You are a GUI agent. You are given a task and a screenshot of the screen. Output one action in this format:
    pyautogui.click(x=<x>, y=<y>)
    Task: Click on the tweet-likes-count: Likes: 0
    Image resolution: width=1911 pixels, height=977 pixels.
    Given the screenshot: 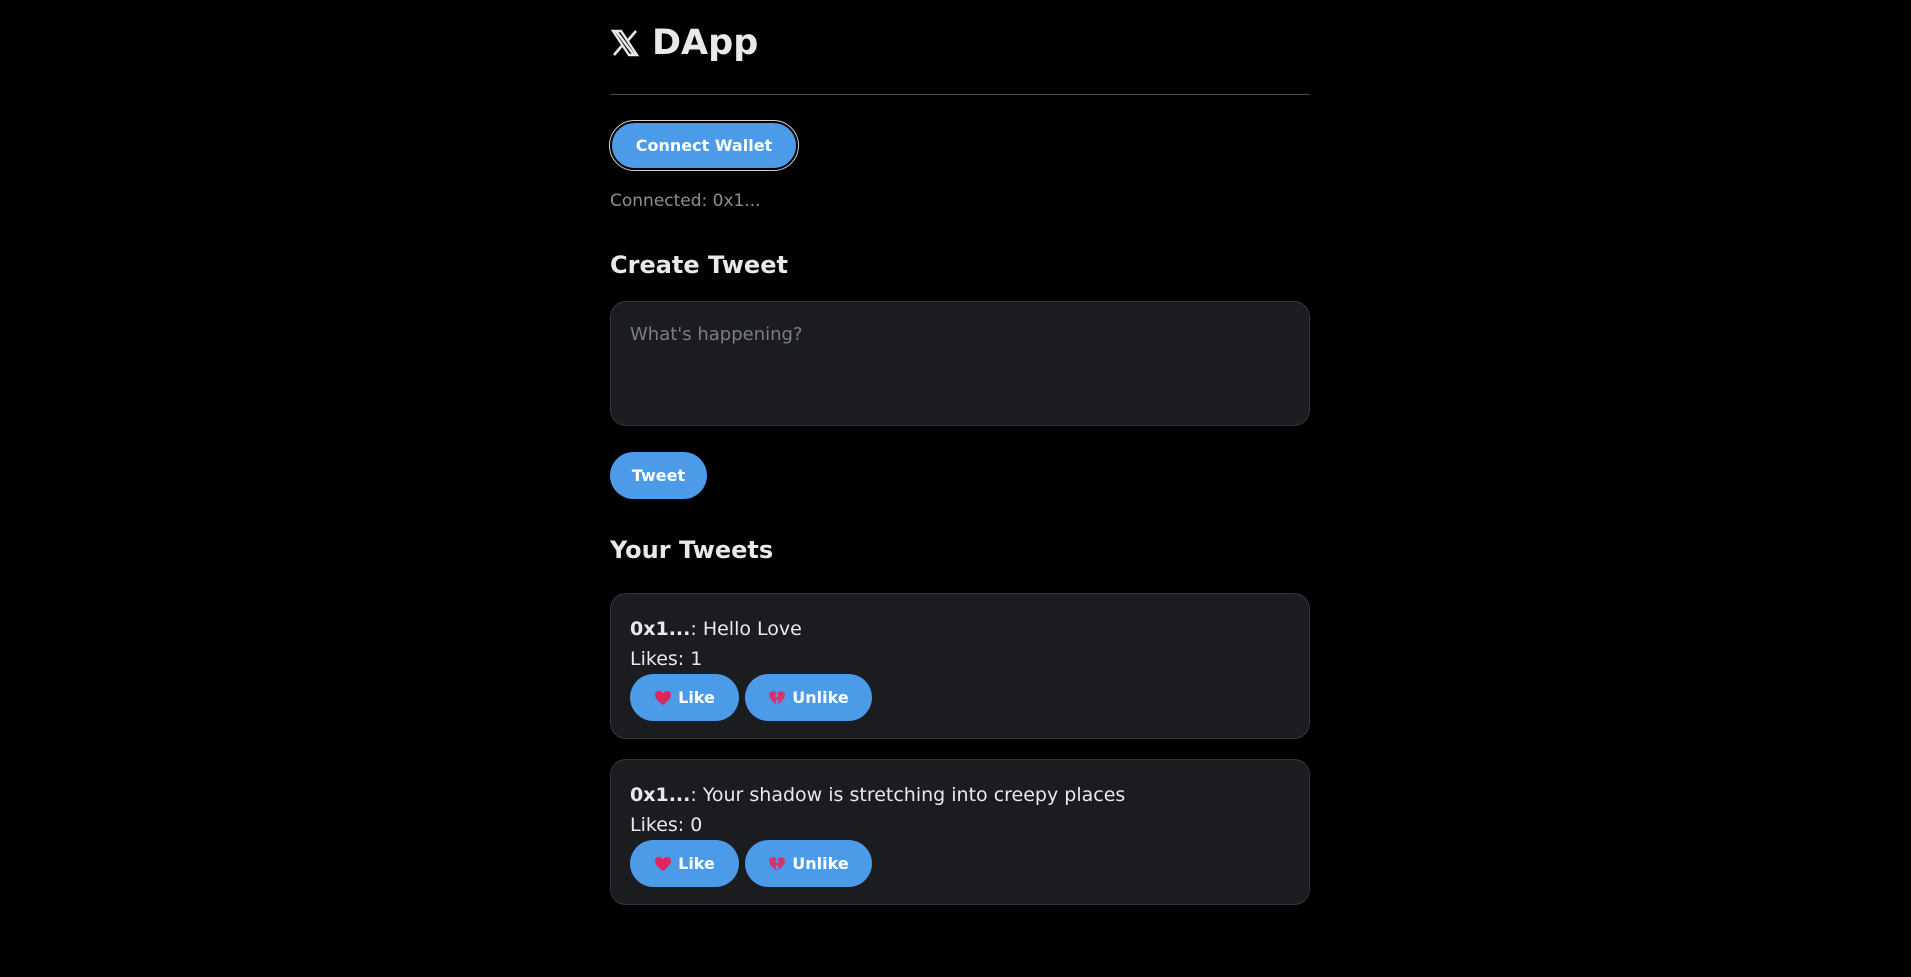 What is the action you would take?
    pyautogui.click(x=666, y=825)
    